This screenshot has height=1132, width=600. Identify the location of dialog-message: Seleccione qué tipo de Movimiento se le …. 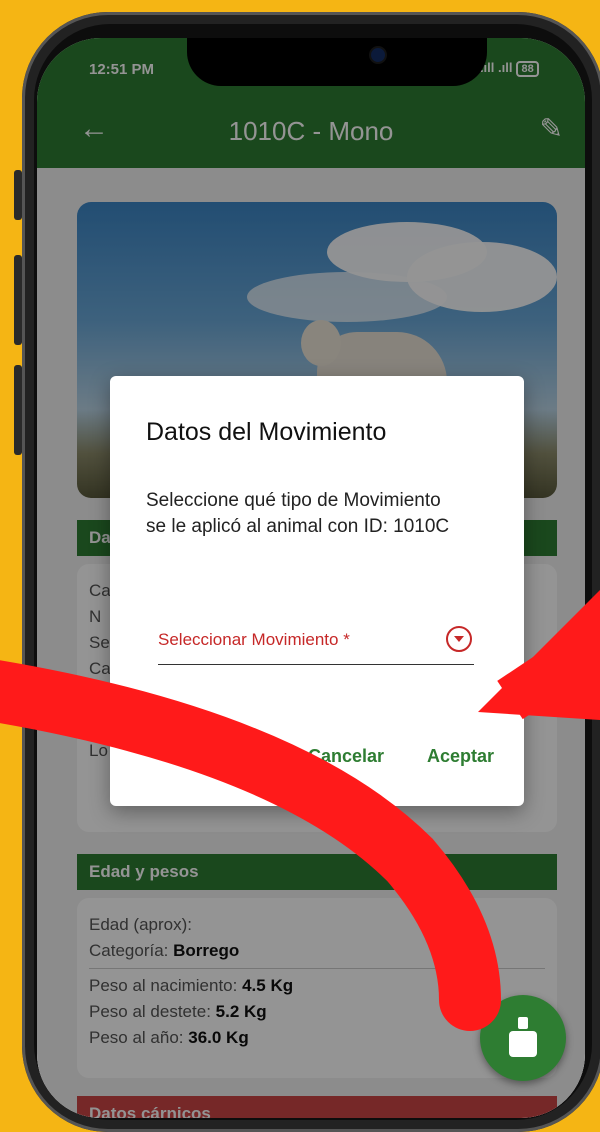
(298, 513).